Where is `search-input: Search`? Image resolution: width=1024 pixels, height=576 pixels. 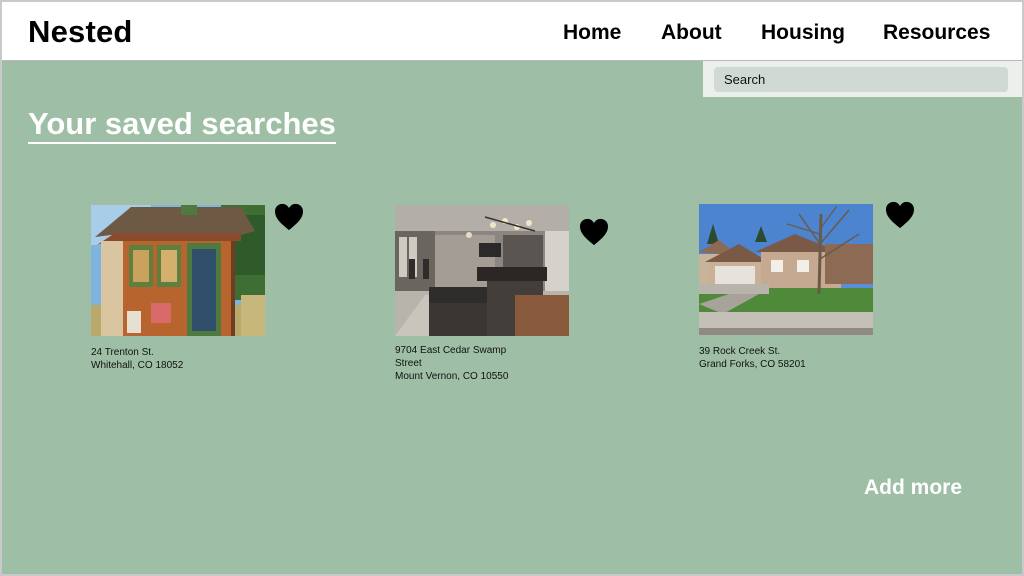
search-input: Search is located at coordinates (861, 79).